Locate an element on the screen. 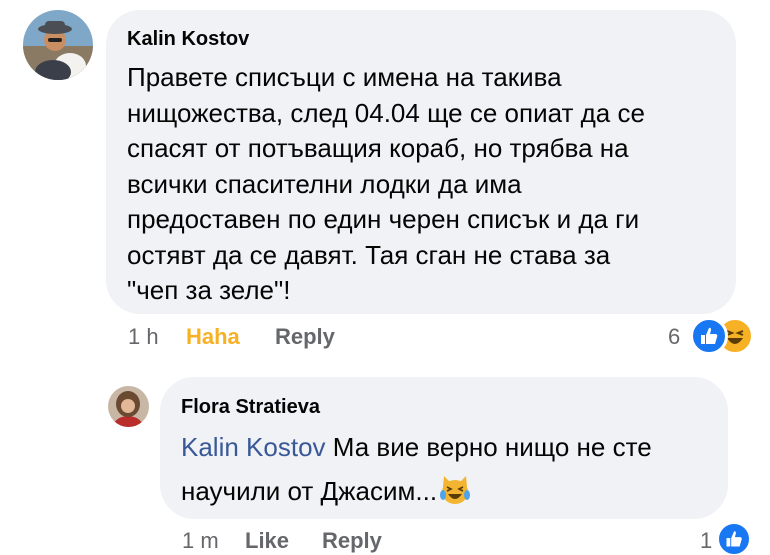 The height and width of the screenshot is (555, 770). crying-laughing-cat-emoji is located at coordinates (455, 496).